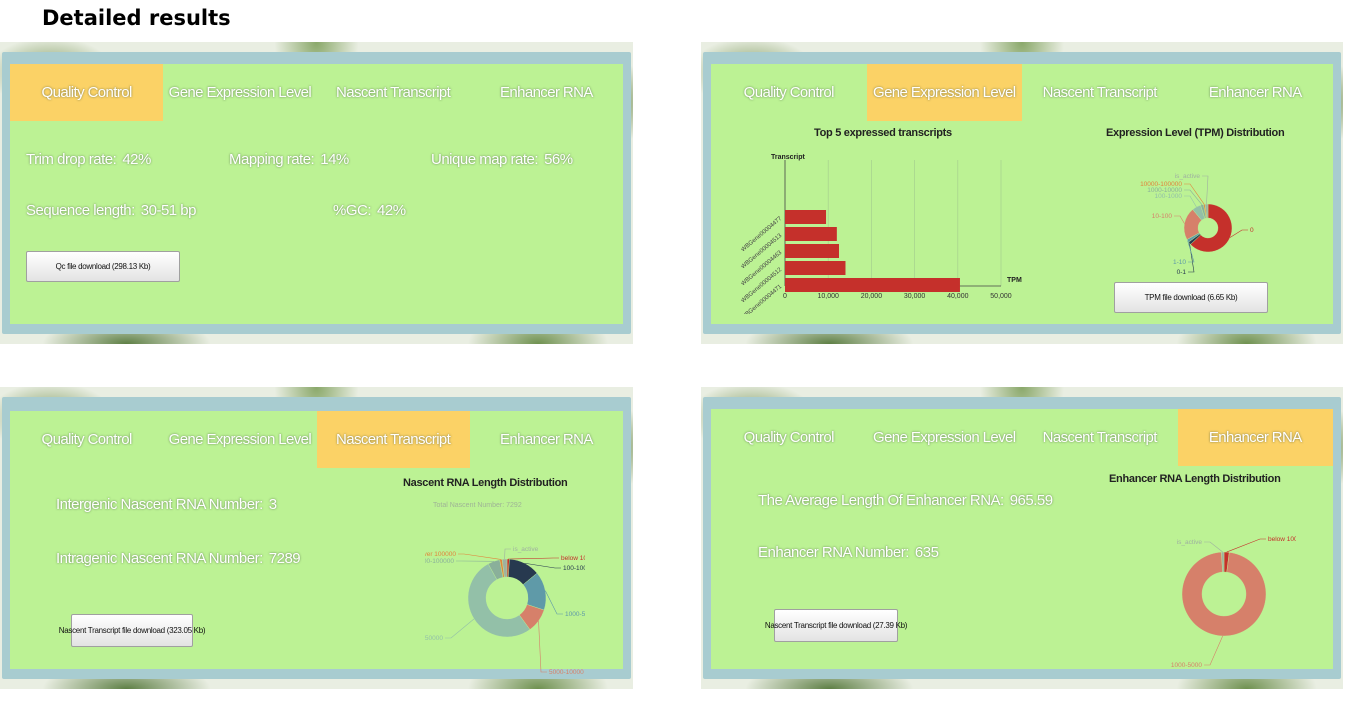  What do you see at coordinates (1161, 184) in the screenshot?
I see `donut-slice-label: 10000-100000` at bounding box center [1161, 184].